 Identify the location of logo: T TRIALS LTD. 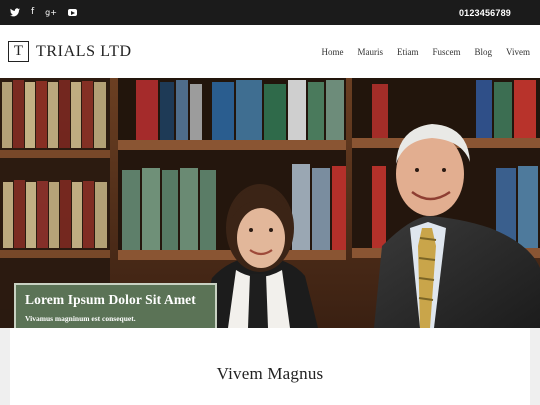
(70, 51).